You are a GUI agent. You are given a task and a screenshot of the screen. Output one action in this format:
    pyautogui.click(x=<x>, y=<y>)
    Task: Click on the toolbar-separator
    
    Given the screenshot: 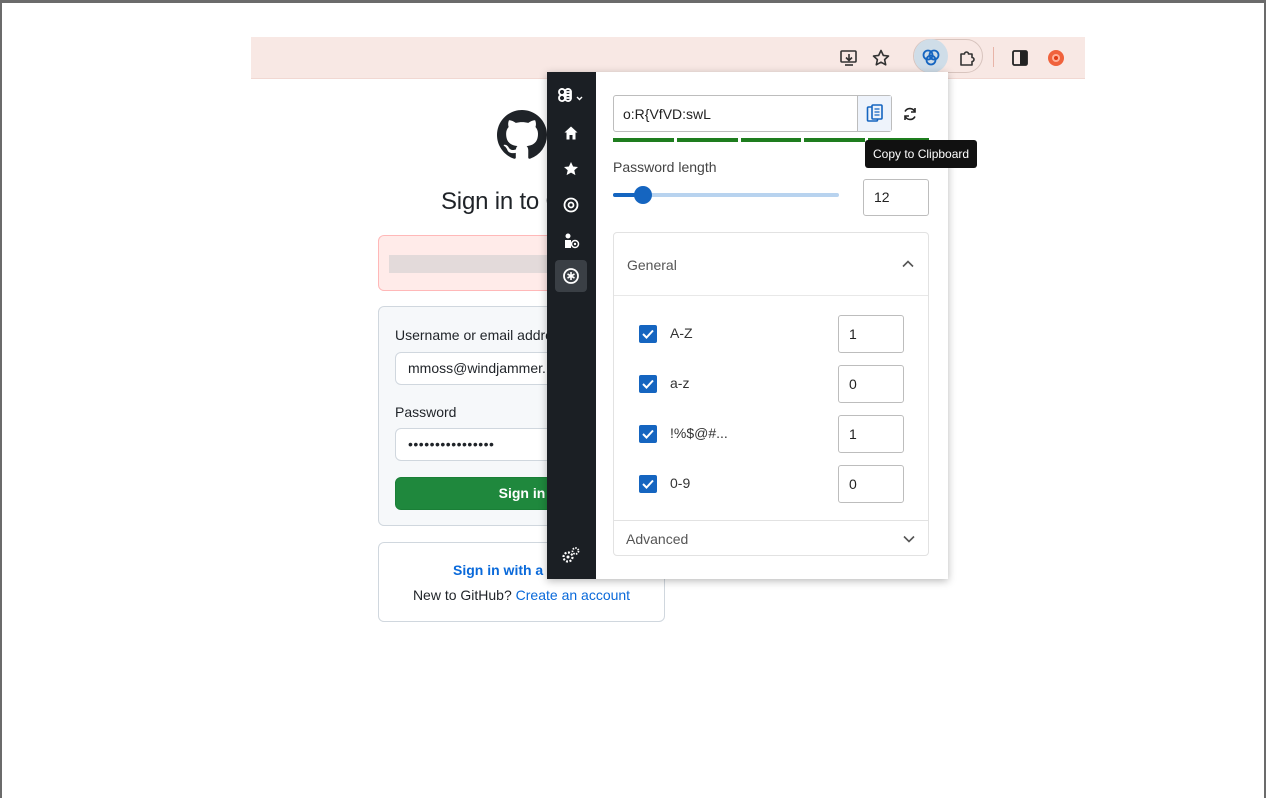 What is the action you would take?
    pyautogui.click(x=993, y=57)
    